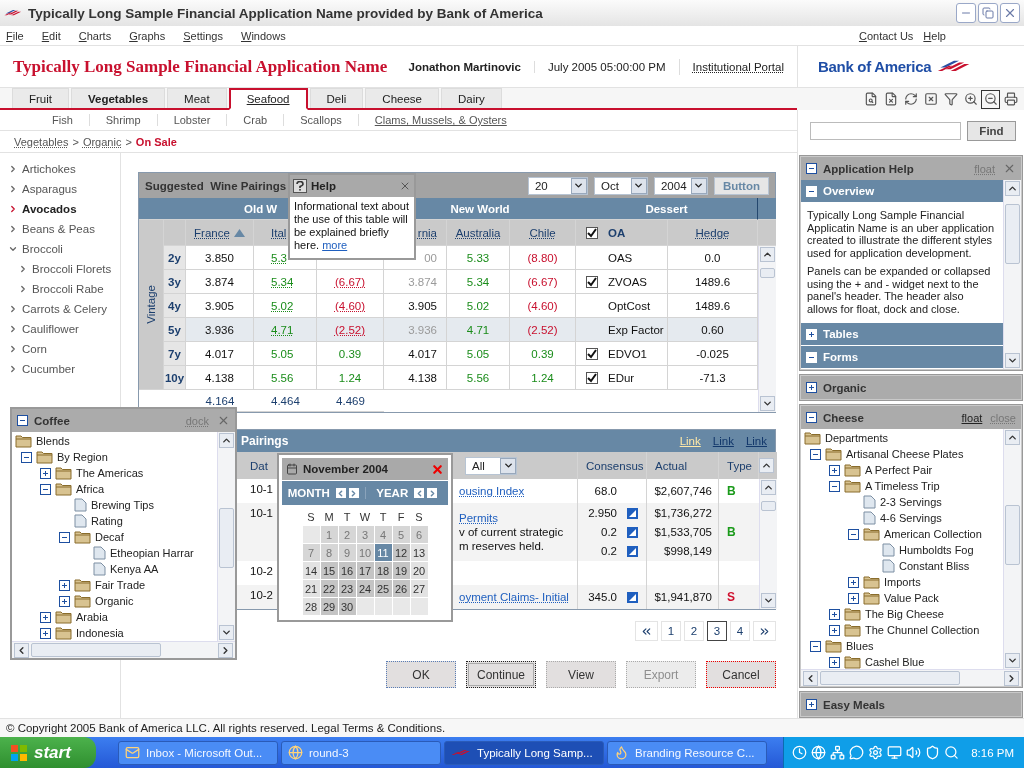 This screenshot has height=768, width=1024. Describe the element at coordinates (592, 232) in the screenshot. I see `checkbox` at that location.